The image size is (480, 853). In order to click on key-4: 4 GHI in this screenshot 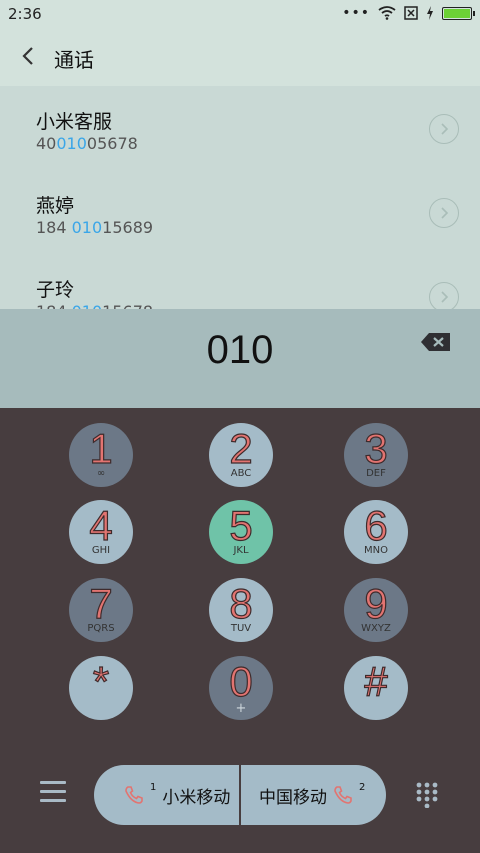, I will do `click(101, 532)`.